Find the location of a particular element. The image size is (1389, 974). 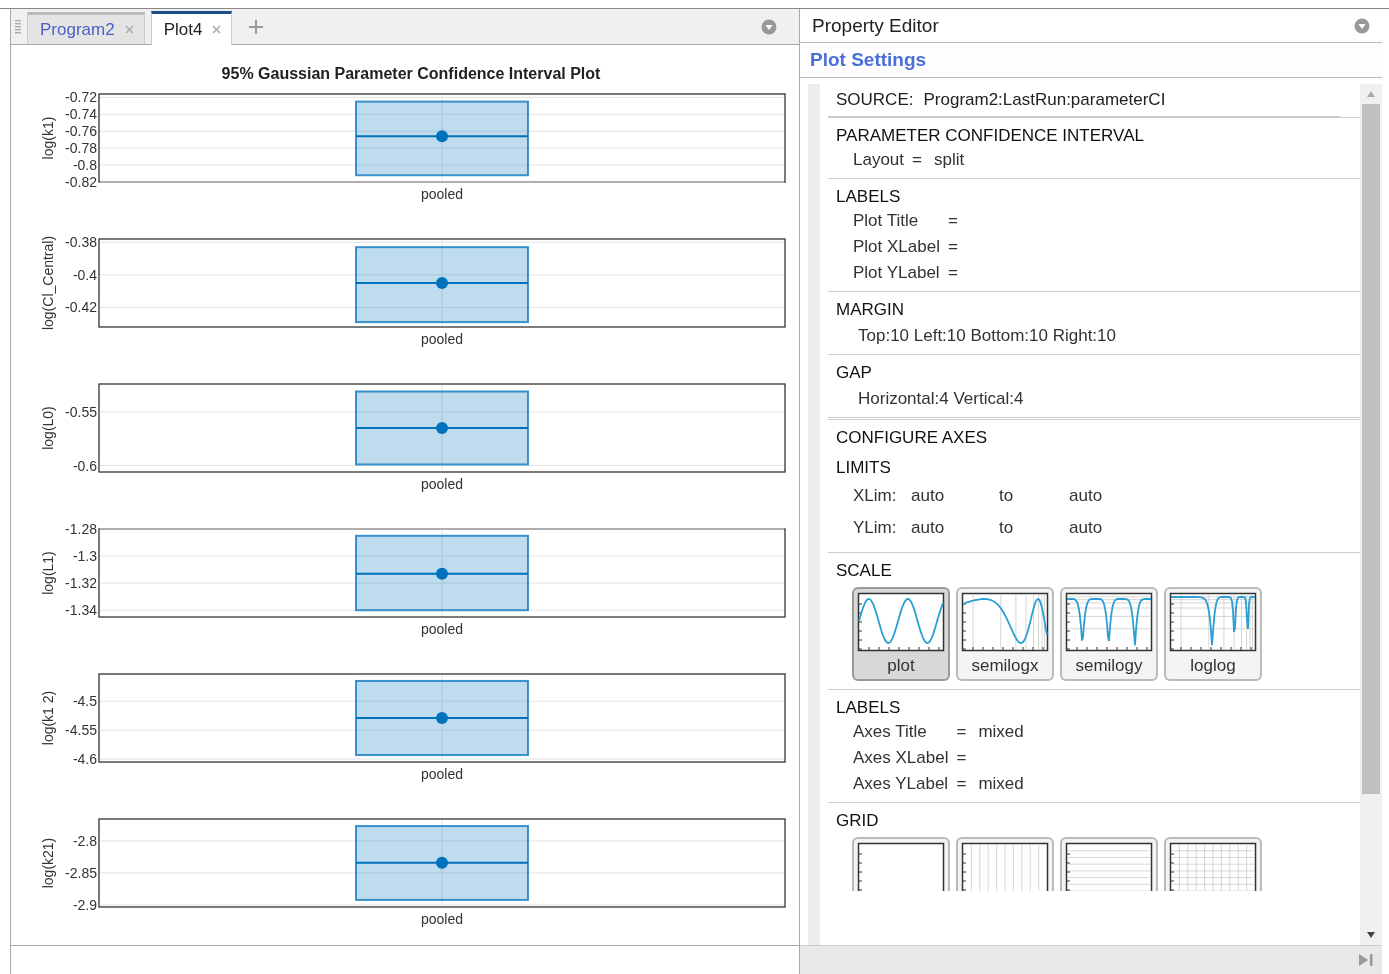

y-tick-label: -4.55 is located at coordinates (81, 730).